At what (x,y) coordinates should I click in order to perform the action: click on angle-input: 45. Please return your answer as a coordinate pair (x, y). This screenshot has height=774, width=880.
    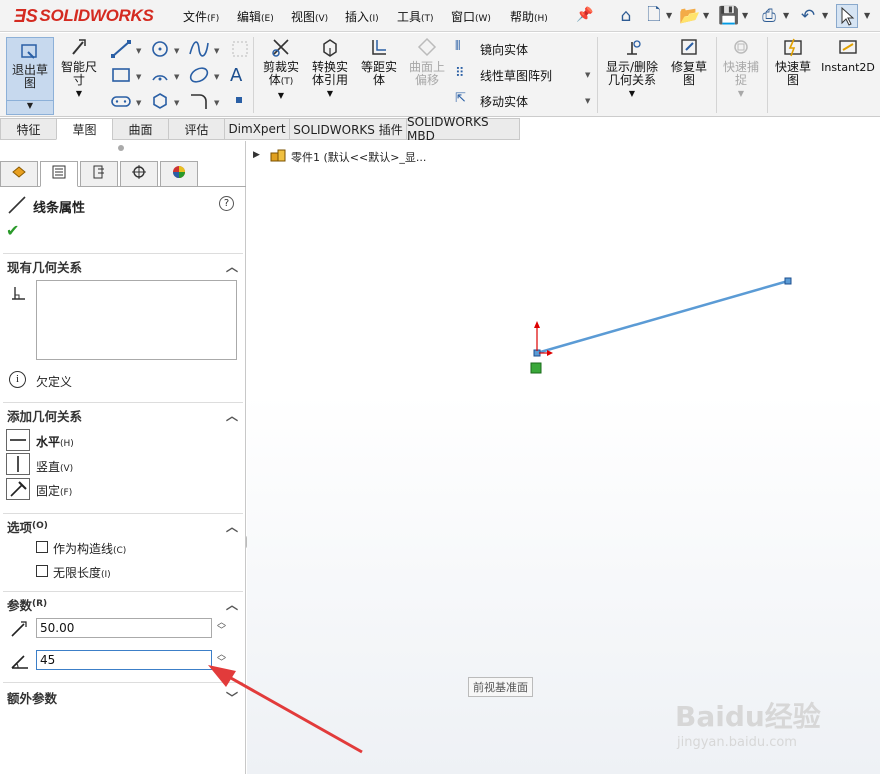
    Looking at the image, I should click on (124, 660).